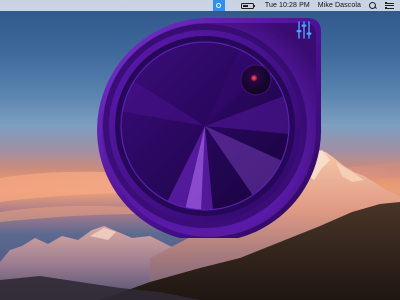 Image resolution: width=400 pixels, height=300 pixels. I want to click on battery-icon, so click(248, 5).